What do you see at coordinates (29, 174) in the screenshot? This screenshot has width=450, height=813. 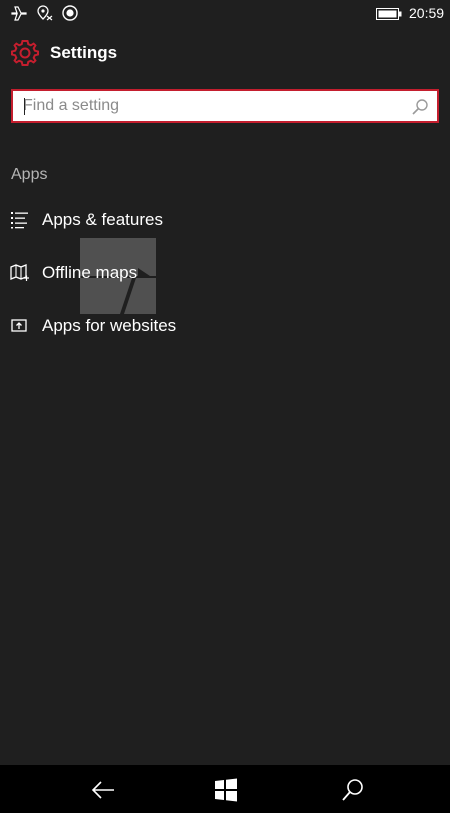 I see `section-heading-apps: Apps` at bounding box center [29, 174].